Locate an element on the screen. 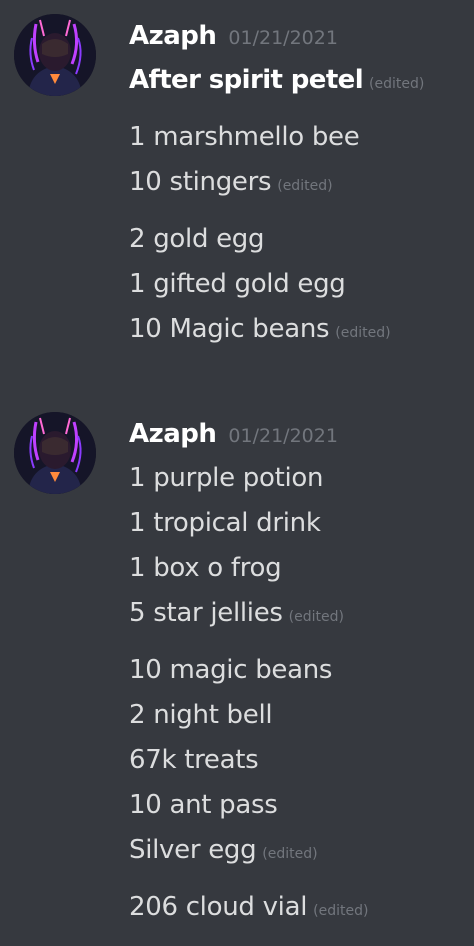  message-line: After spirit petel (edited) is located at coordinates (301, 82).